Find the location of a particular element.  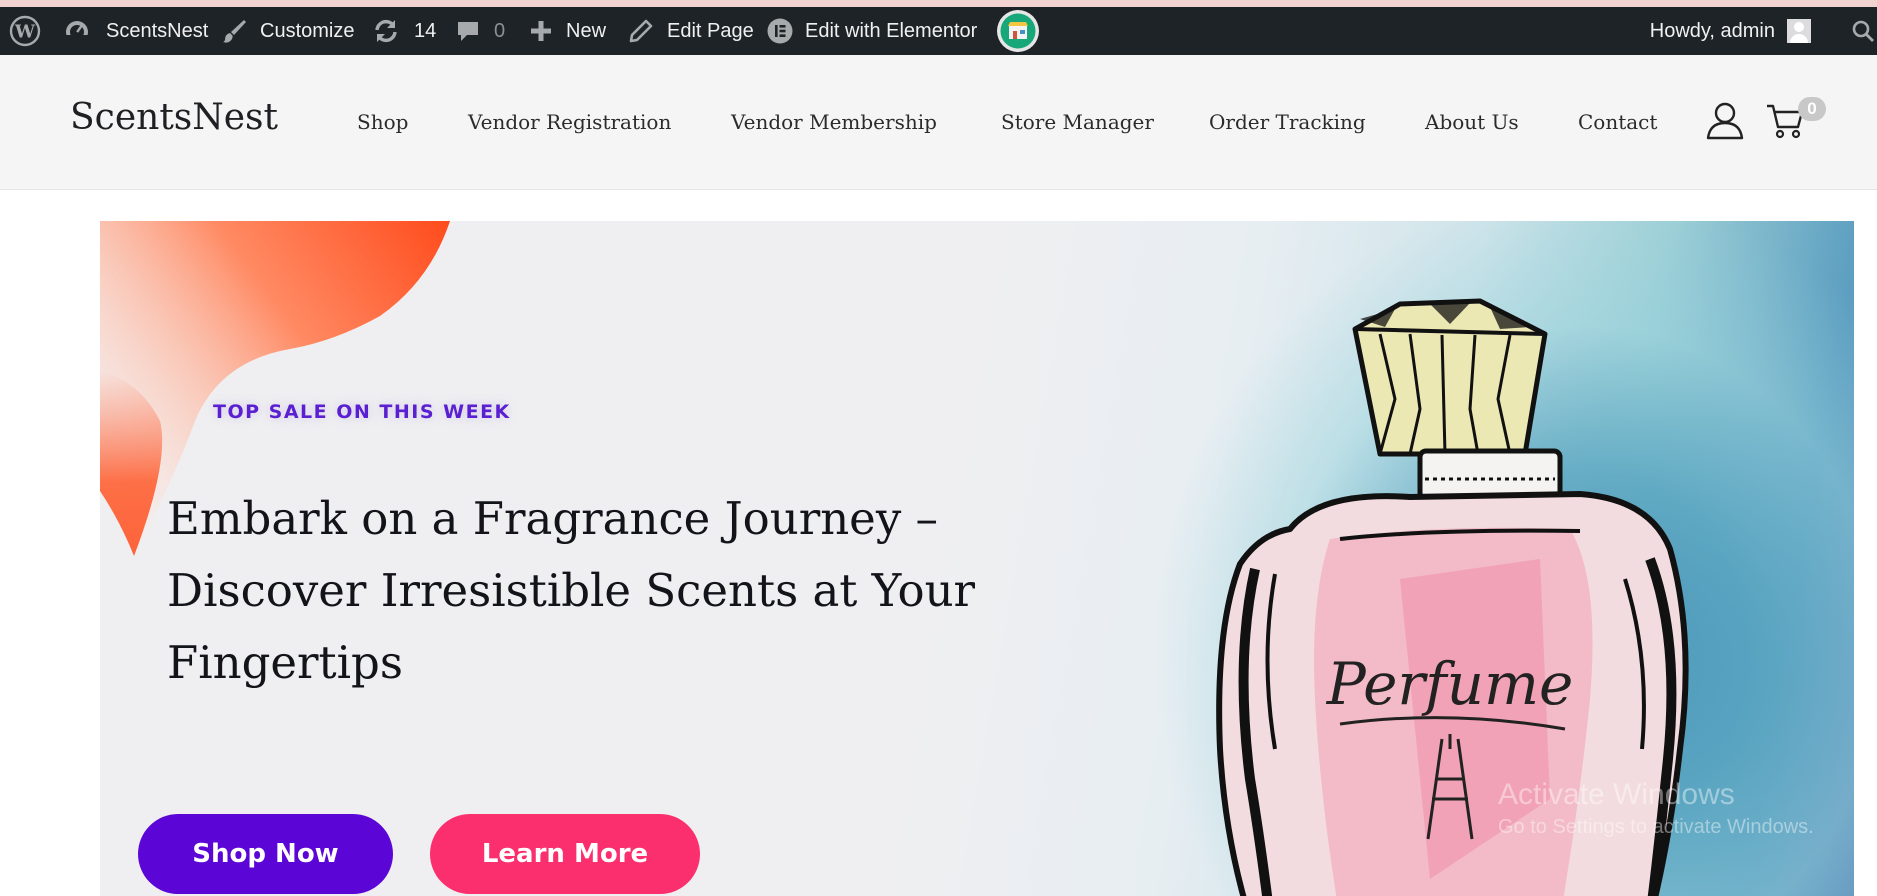

plus-icon is located at coordinates (541, 31).